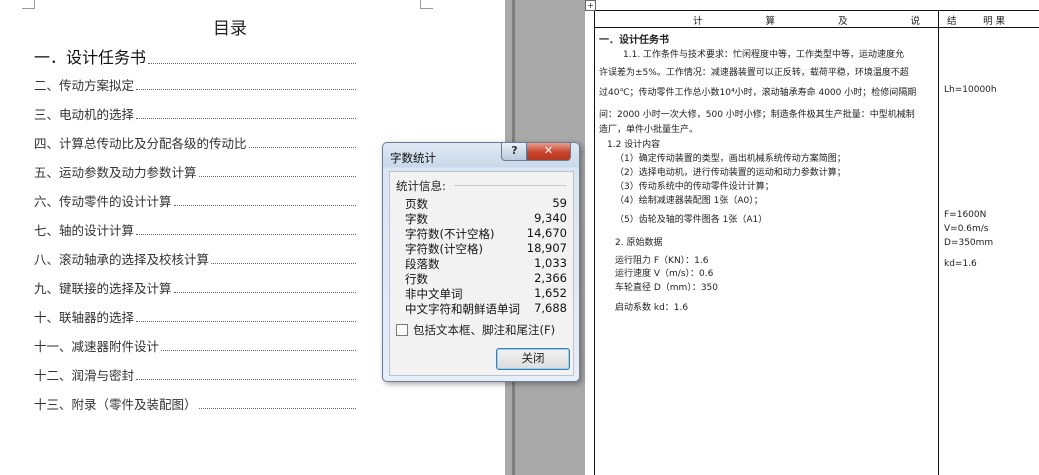 The height and width of the screenshot is (475, 1039). I want to click on body-line: 运行速度 V（m/s）：0.6, so click(664, 274).